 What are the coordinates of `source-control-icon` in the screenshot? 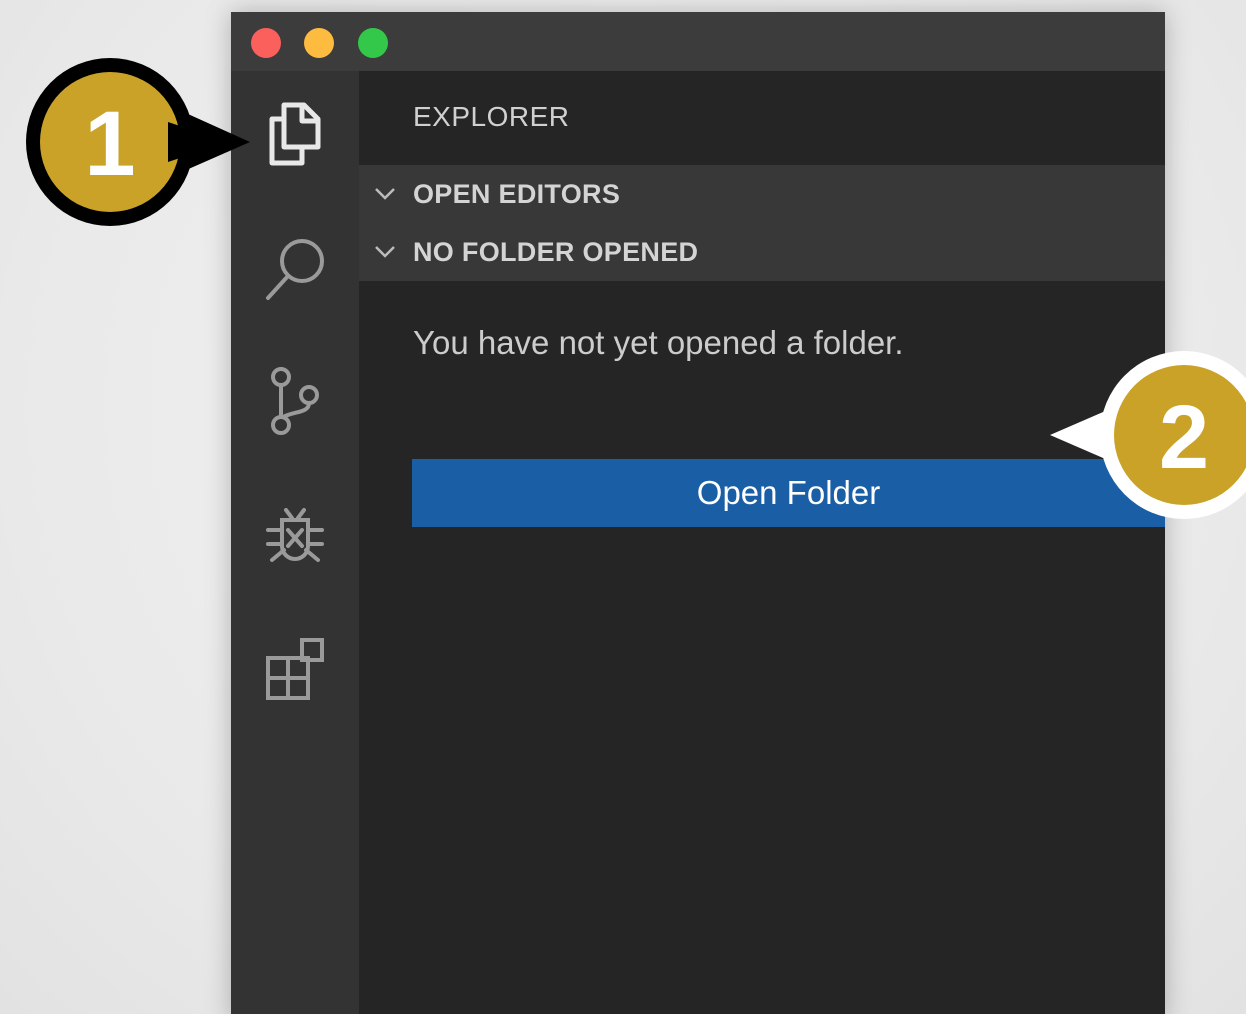 It's located at (295, 401).